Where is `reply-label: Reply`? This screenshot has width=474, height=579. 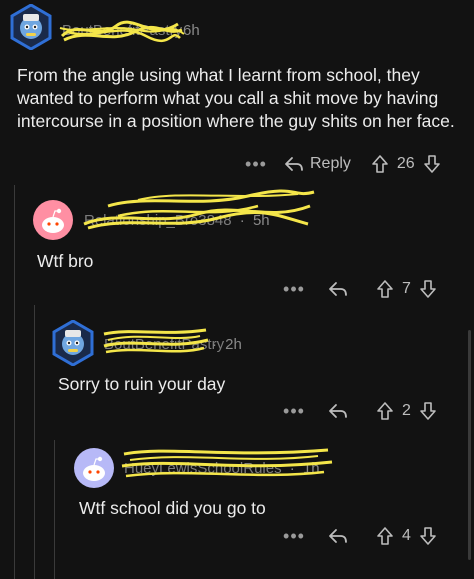
reply-label: Reply is located at coordinates (330, 163).